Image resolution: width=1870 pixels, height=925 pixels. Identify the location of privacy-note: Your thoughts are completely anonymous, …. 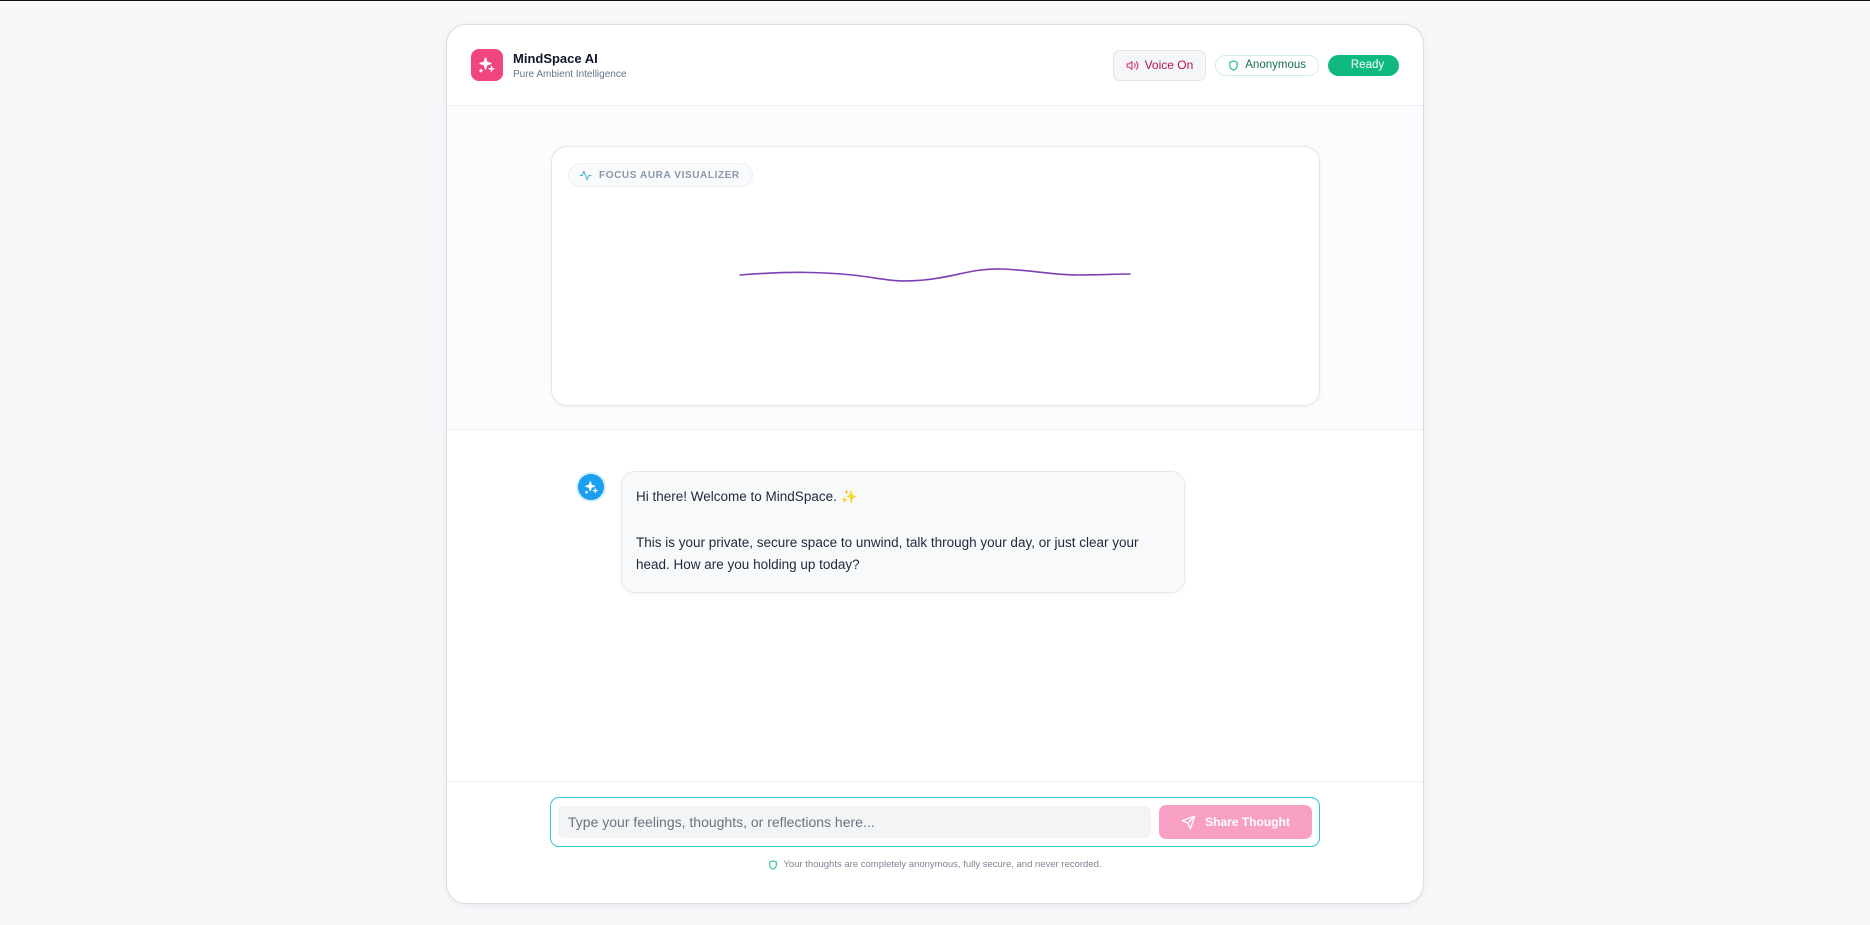
(935, 864).